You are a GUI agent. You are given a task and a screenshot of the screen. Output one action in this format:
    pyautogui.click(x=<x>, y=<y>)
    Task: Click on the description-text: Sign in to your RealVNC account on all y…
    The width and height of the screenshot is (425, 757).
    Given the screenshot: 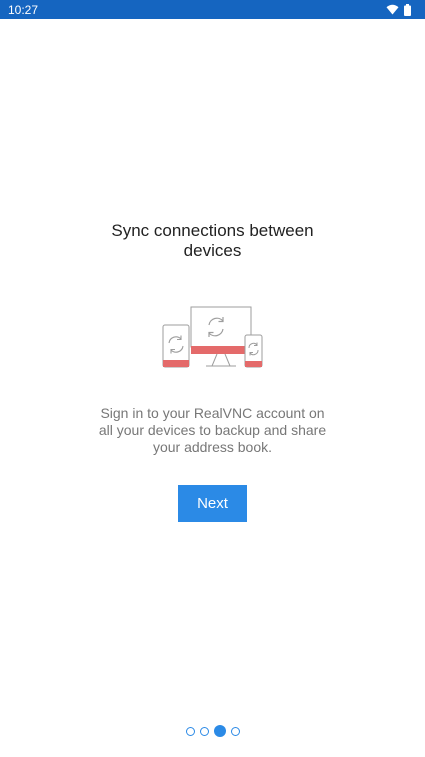 What is the action you would take?
    pyautogui.click(x=212, y=430)
    